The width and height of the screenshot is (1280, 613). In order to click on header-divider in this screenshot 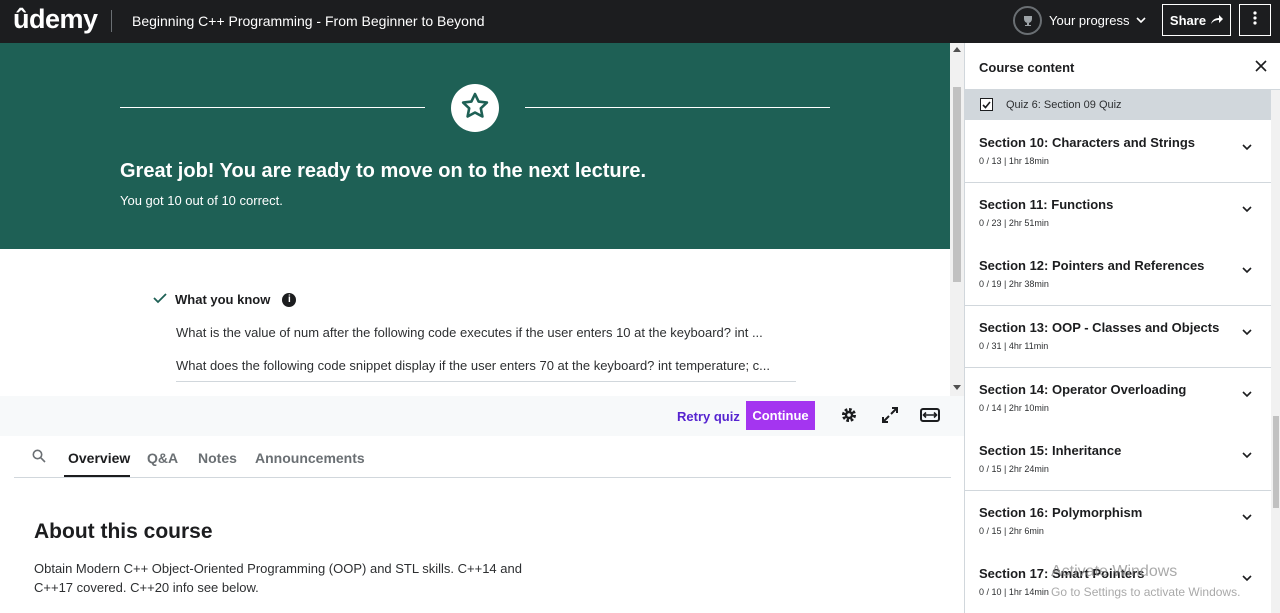, I will do `click(111, 21)`.